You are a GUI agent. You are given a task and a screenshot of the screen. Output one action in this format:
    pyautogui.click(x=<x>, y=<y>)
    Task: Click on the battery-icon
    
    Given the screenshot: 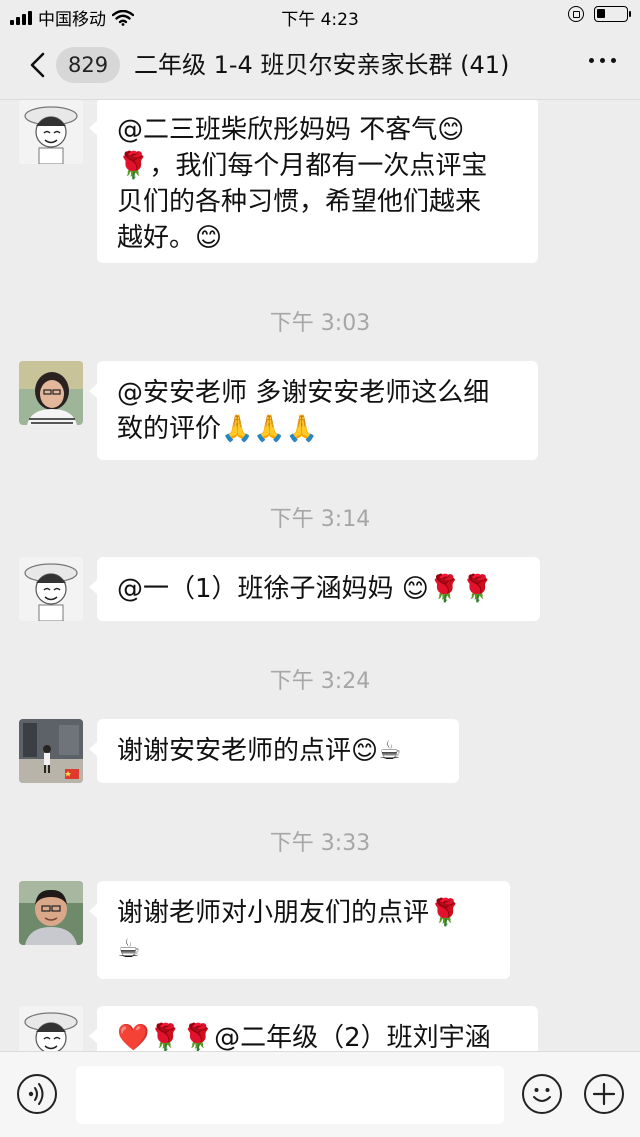 What is the action you would take?
    pyautogui.click(x=612, y=14)
    